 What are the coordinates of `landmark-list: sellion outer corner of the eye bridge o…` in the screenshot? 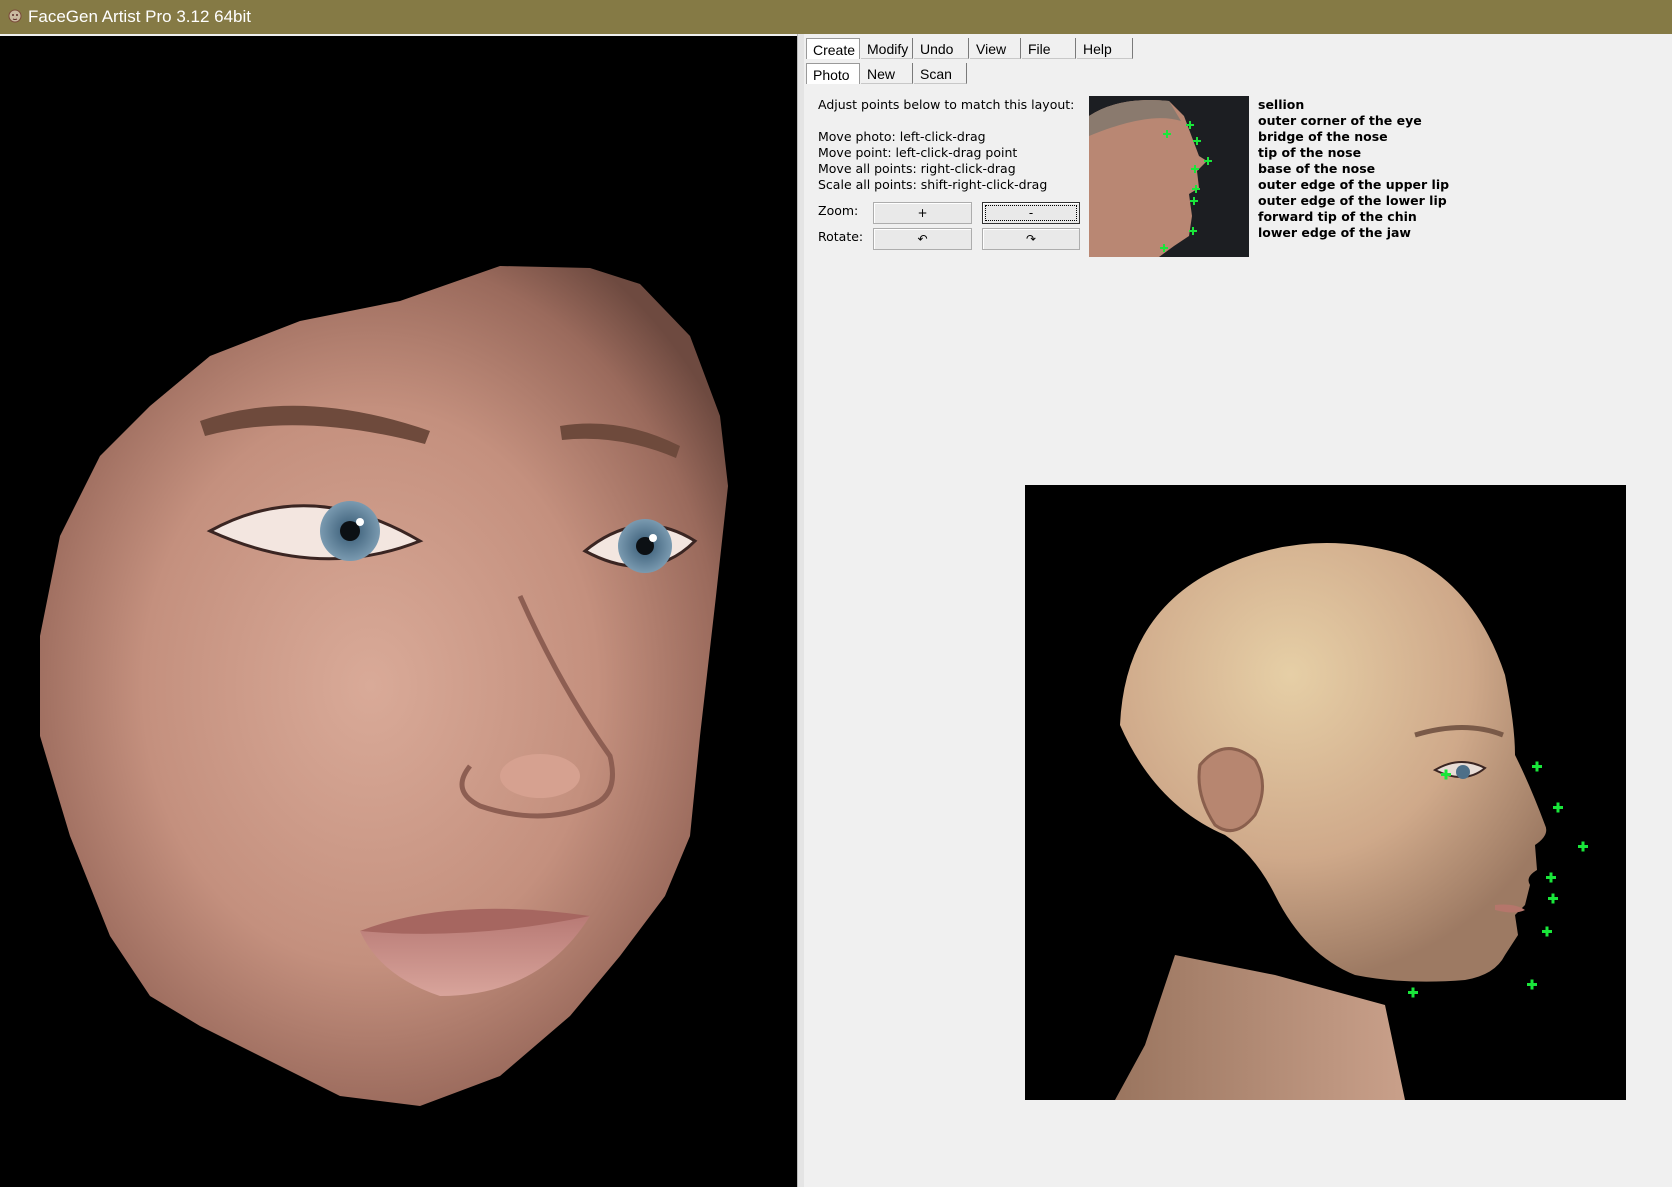 It's located at (1353, 169).